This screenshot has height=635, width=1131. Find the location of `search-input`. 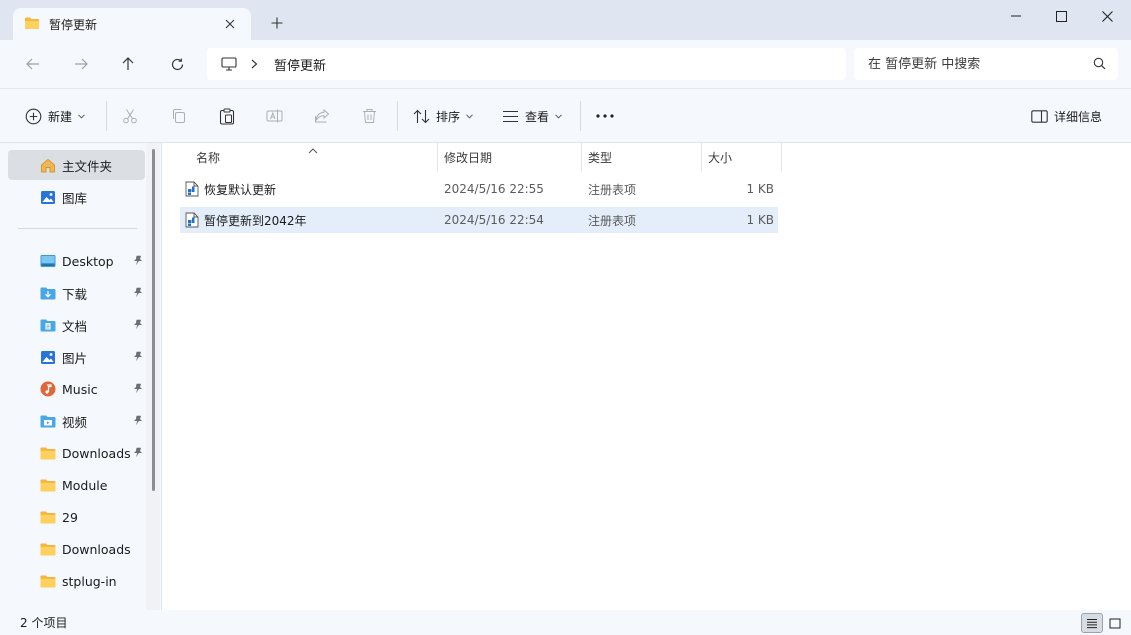

search-input is located at coordinates (975, 64).